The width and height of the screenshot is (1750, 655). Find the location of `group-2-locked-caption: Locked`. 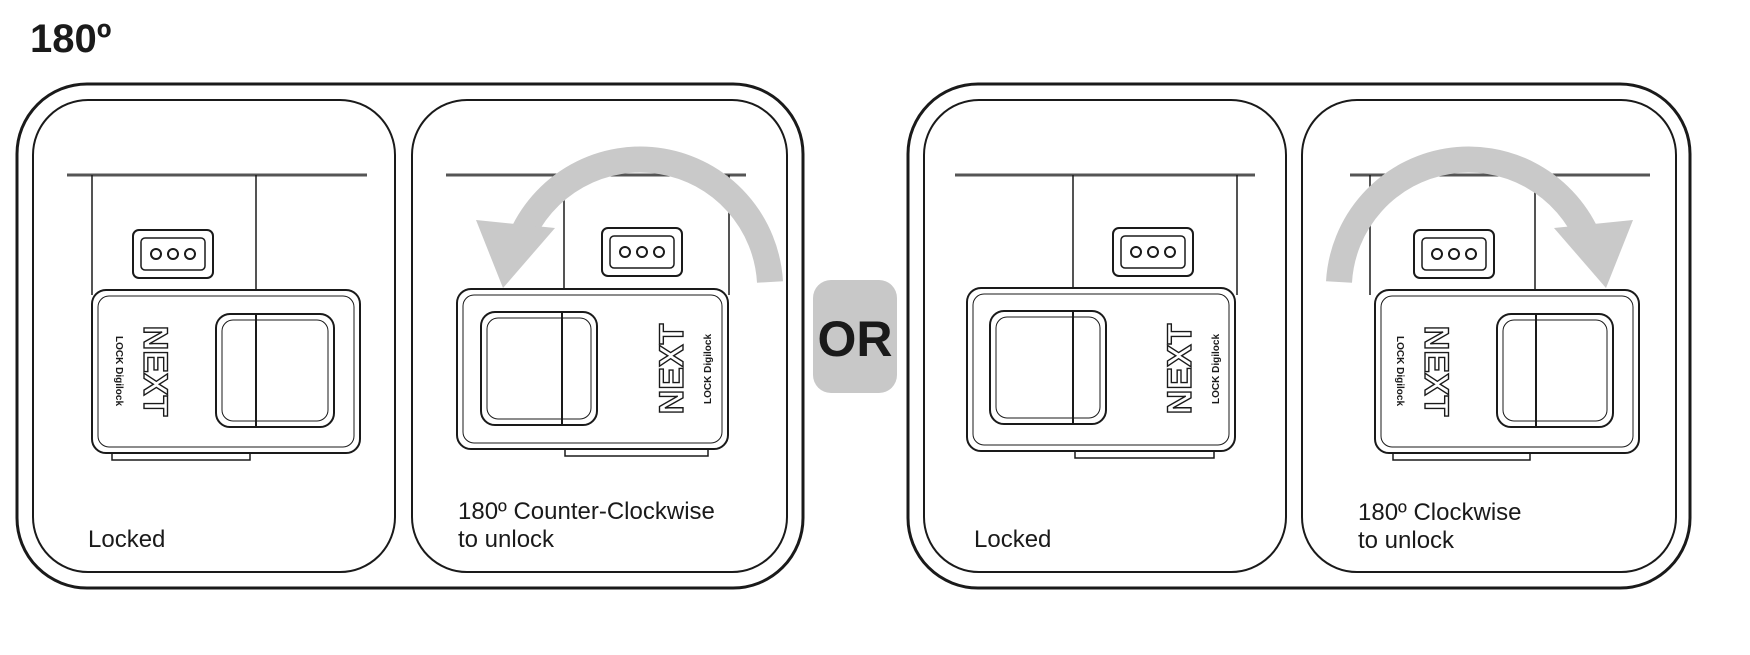

group-2-locked-caption: Locked is located at coordinates (1012, 539).